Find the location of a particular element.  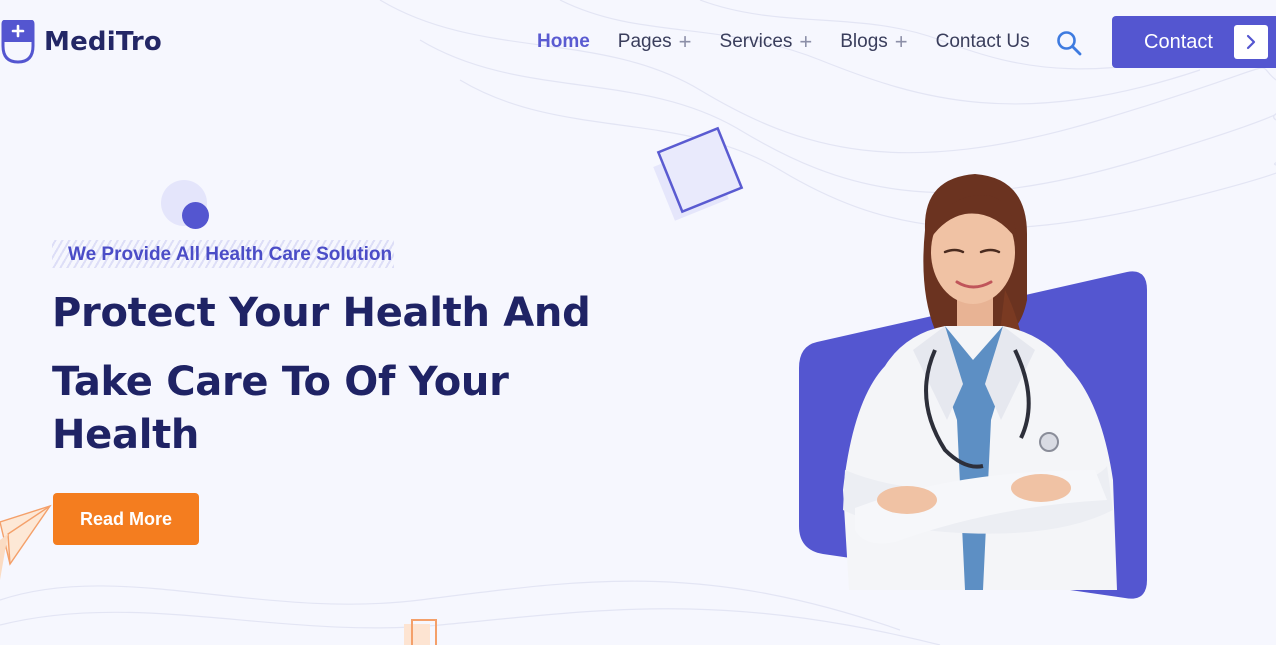

nav-item-label: Blogs is located at coordinates (864, 41).